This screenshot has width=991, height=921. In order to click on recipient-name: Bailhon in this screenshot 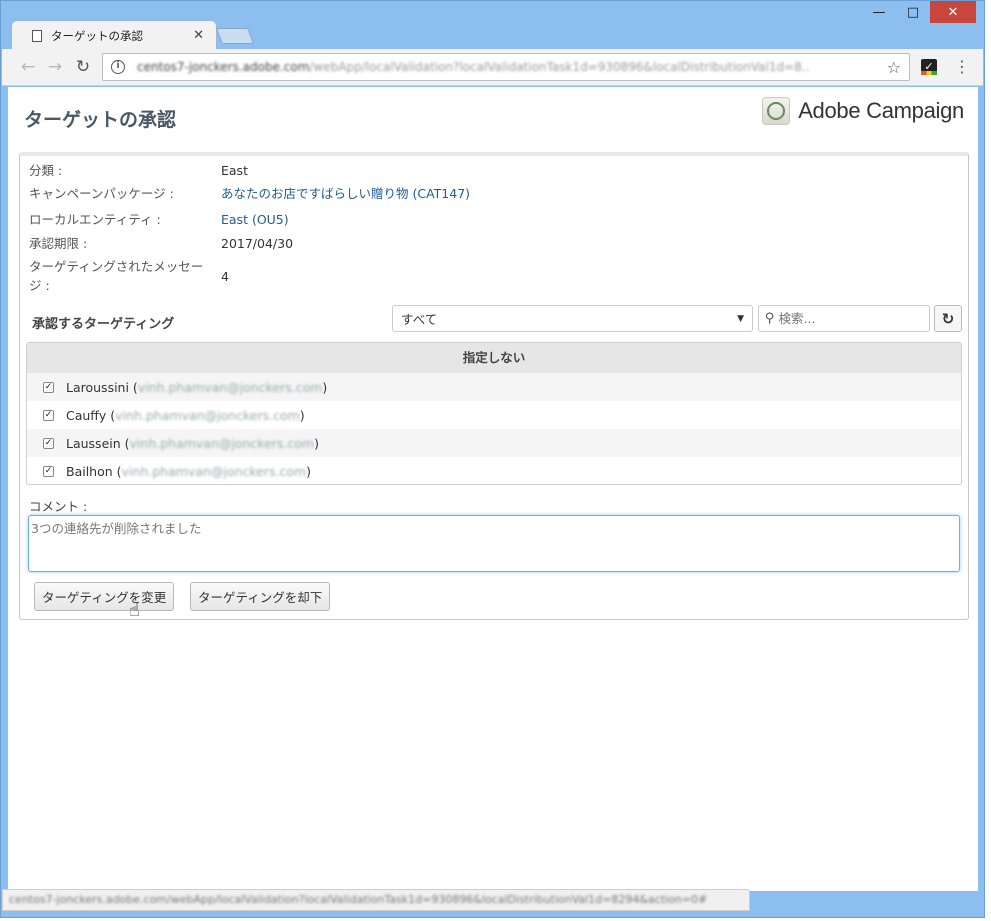, I will do `click(89, 471)`.